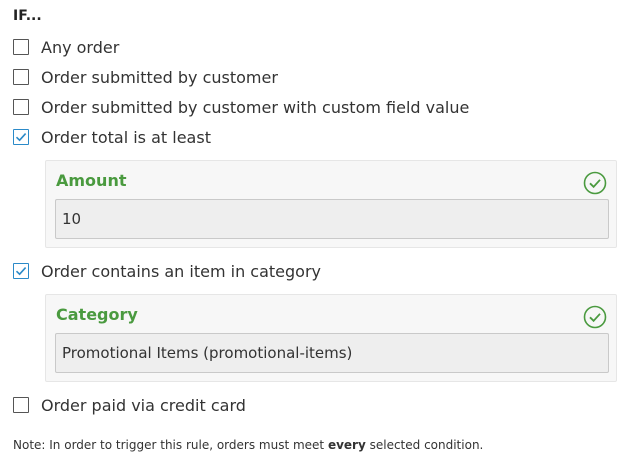 Image resolution: width=624 pixels, height=464 pixels. I want to click on condition-any-order: Any order, so click(66, 47).